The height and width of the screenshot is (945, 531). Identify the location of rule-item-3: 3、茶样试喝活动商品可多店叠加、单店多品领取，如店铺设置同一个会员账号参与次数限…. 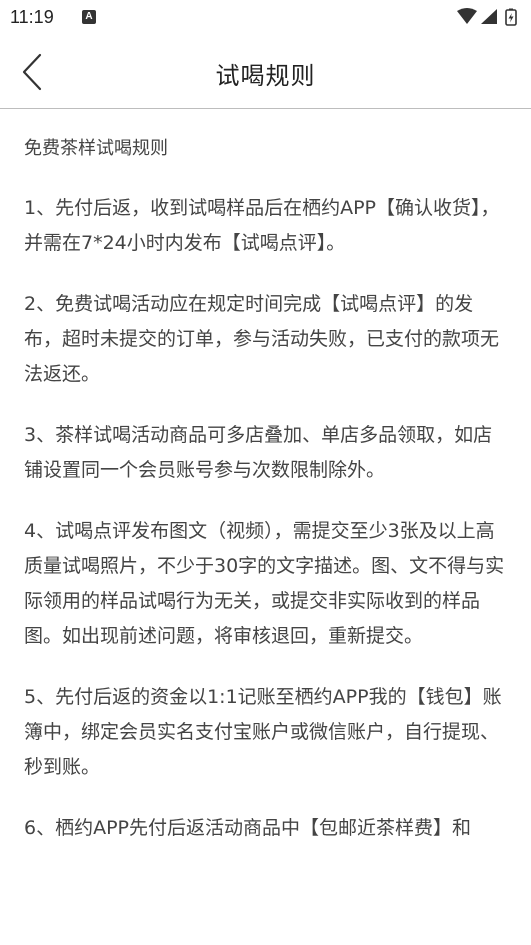
(258, 452).